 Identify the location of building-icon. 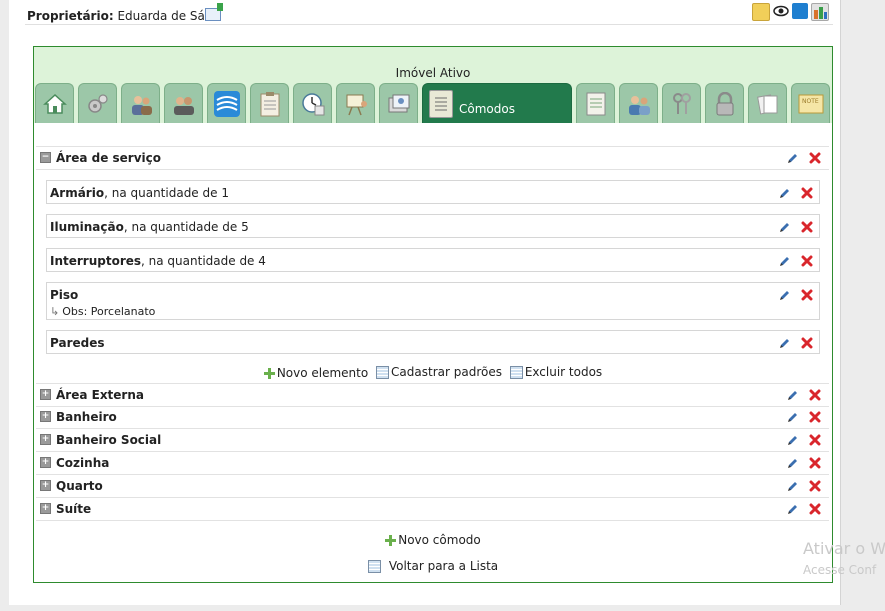
(820, 12).